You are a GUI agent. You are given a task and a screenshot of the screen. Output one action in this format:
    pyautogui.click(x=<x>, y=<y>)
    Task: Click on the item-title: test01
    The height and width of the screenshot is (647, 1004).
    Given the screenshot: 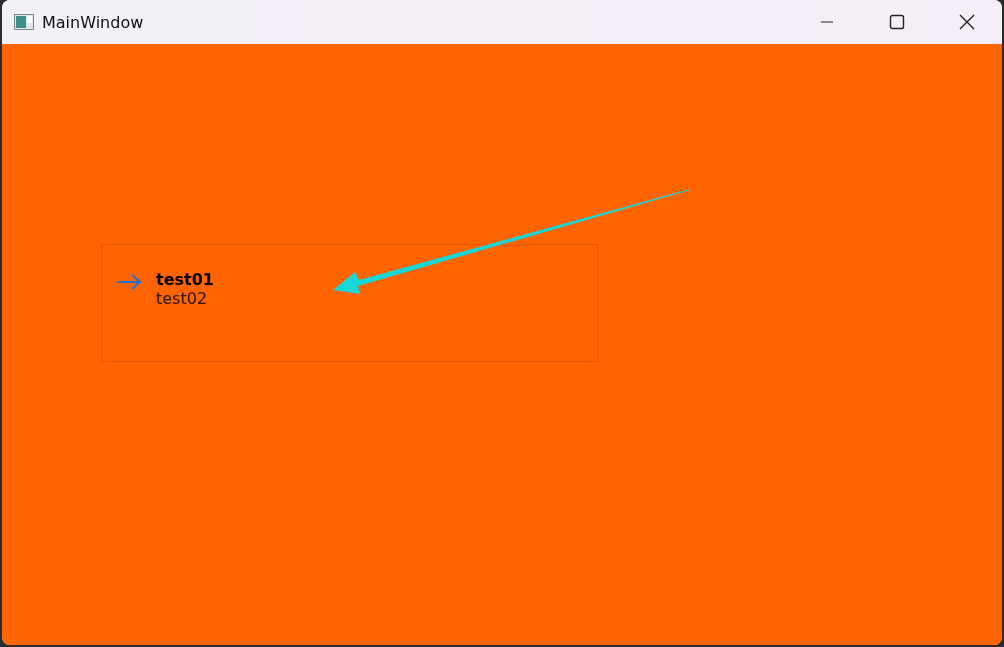 What is the action you would take?
    pyautogui.click(x=185, y=279)
    